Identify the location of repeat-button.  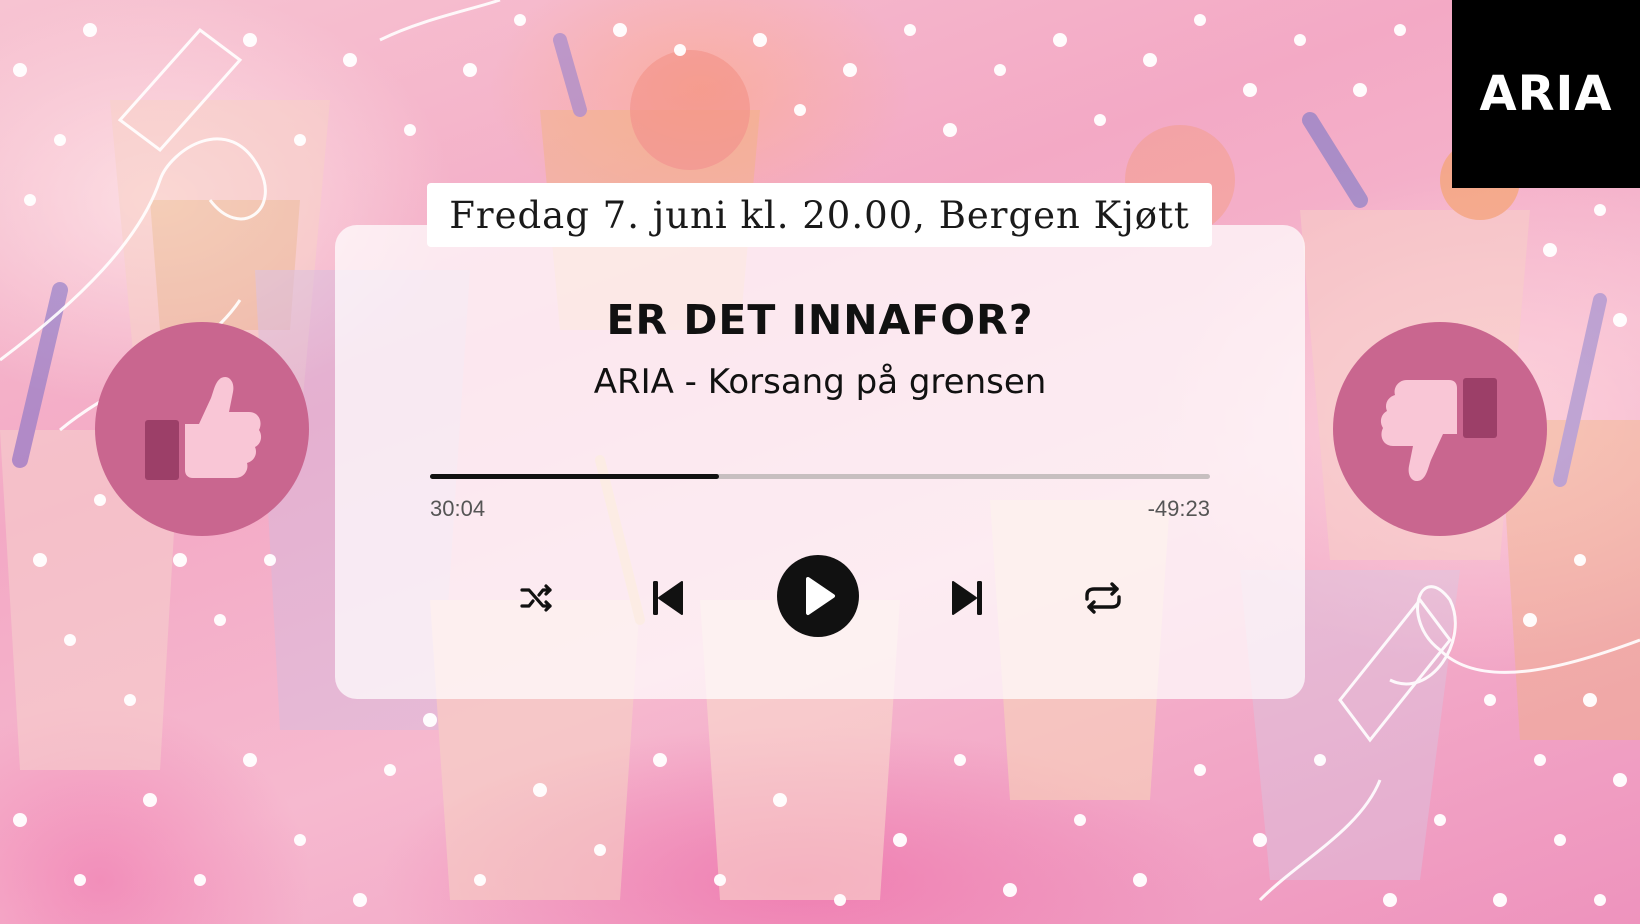
(1103, 598).